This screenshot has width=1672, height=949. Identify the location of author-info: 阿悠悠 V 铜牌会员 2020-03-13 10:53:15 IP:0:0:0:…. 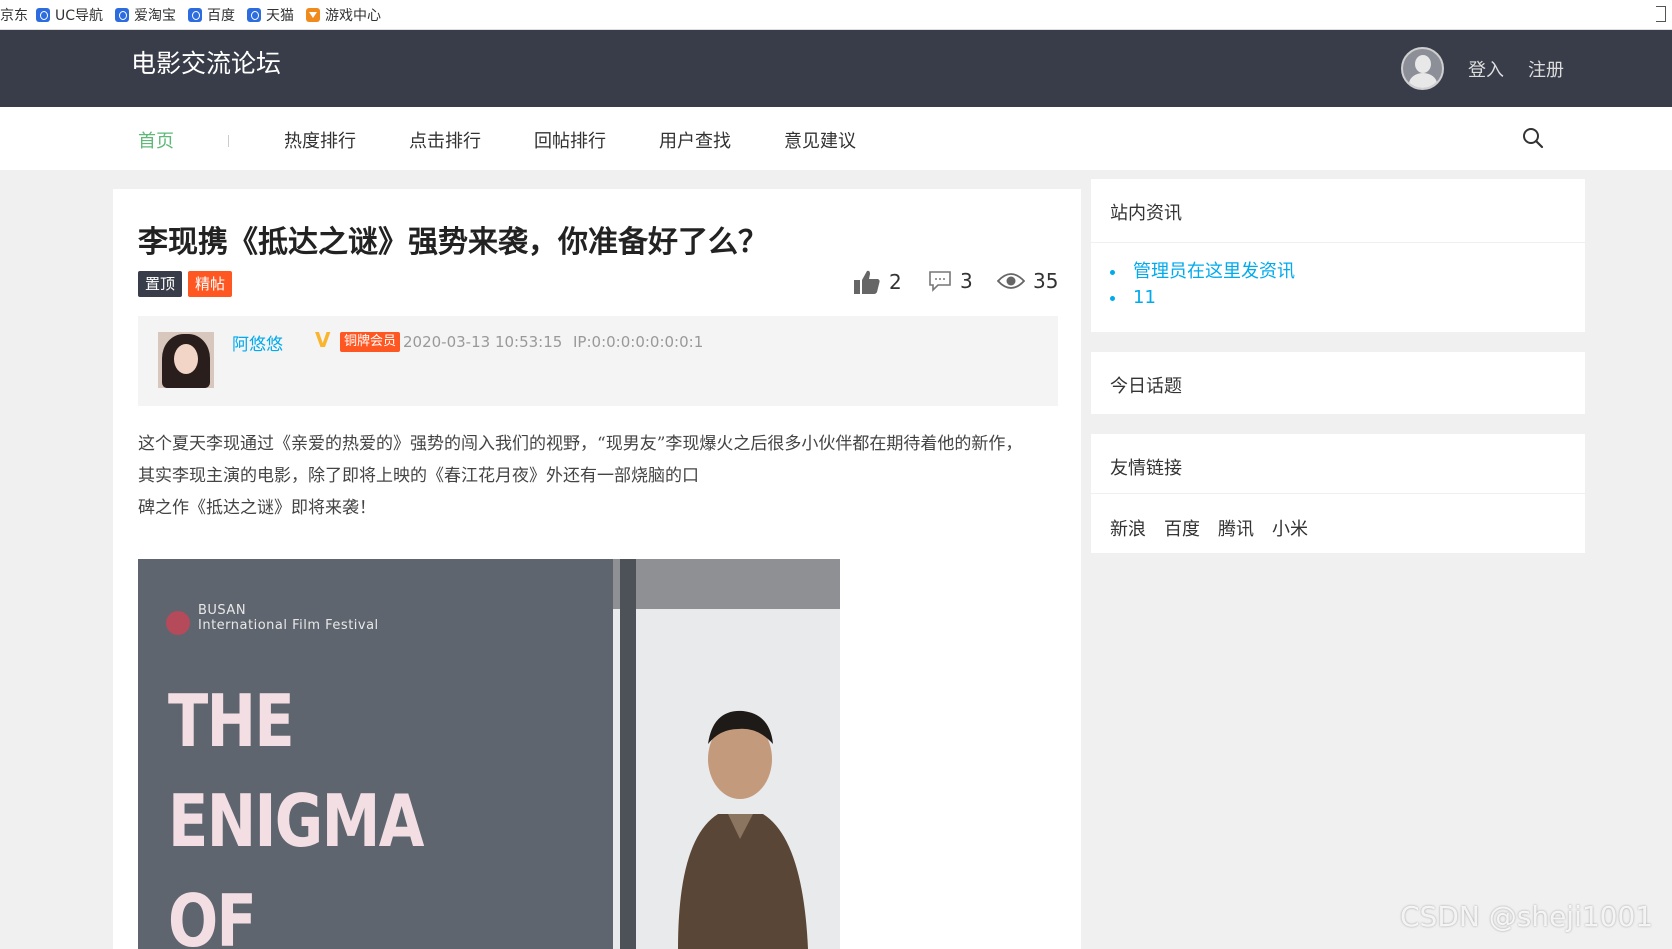
(598, 361).